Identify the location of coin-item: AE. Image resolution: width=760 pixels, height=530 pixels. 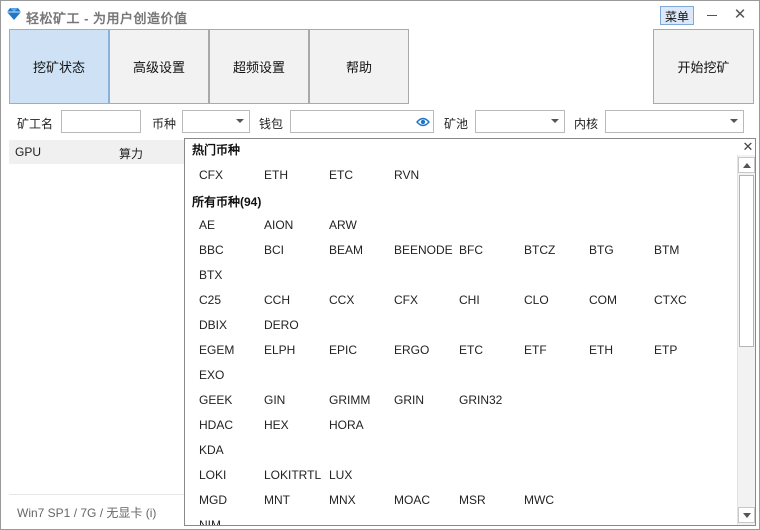
(207, 225).